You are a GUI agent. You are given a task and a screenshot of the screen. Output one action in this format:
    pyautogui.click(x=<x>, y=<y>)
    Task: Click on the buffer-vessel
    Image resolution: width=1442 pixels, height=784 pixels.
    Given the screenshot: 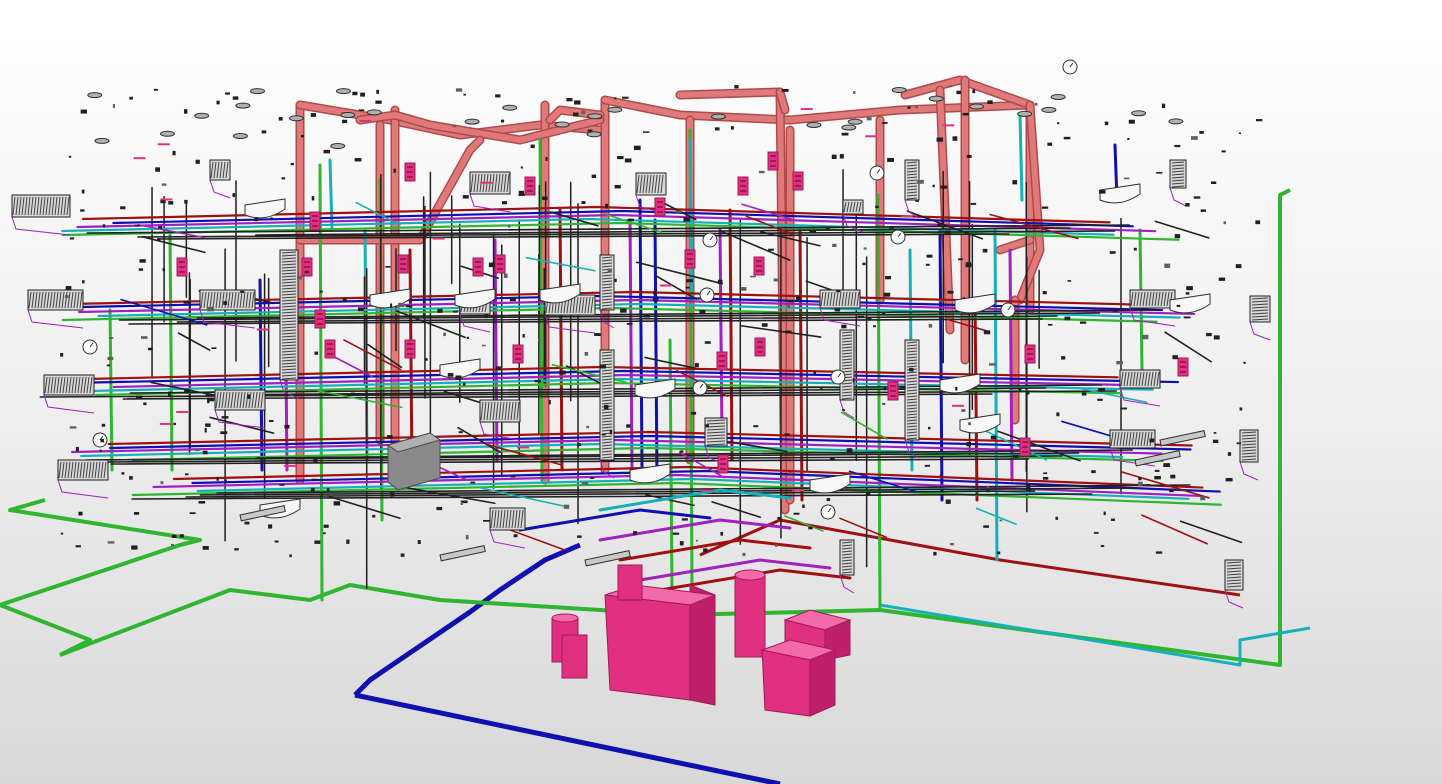 What is the action you would take?
    pyautogui.click(x=630, y=582)
    